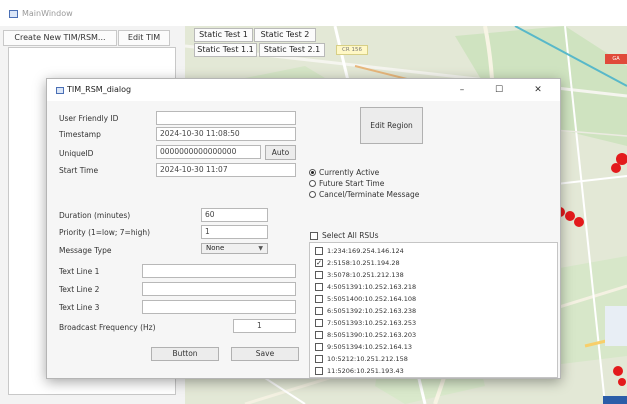  Describe the element at coordinates (260, 248) in the screenshot. I see `chevron-down-icon: ▼` at that location.